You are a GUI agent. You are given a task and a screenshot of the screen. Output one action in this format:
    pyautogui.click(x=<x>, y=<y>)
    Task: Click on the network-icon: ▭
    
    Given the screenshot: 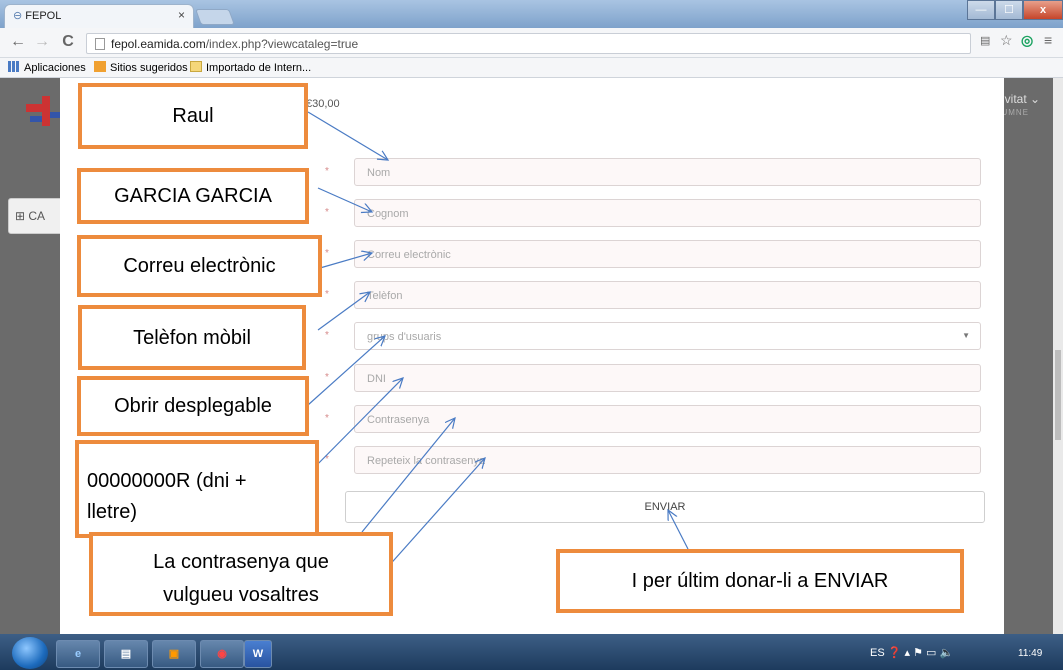 What is the action you would take?
    pyautogui.click(x=931, y=653)
    